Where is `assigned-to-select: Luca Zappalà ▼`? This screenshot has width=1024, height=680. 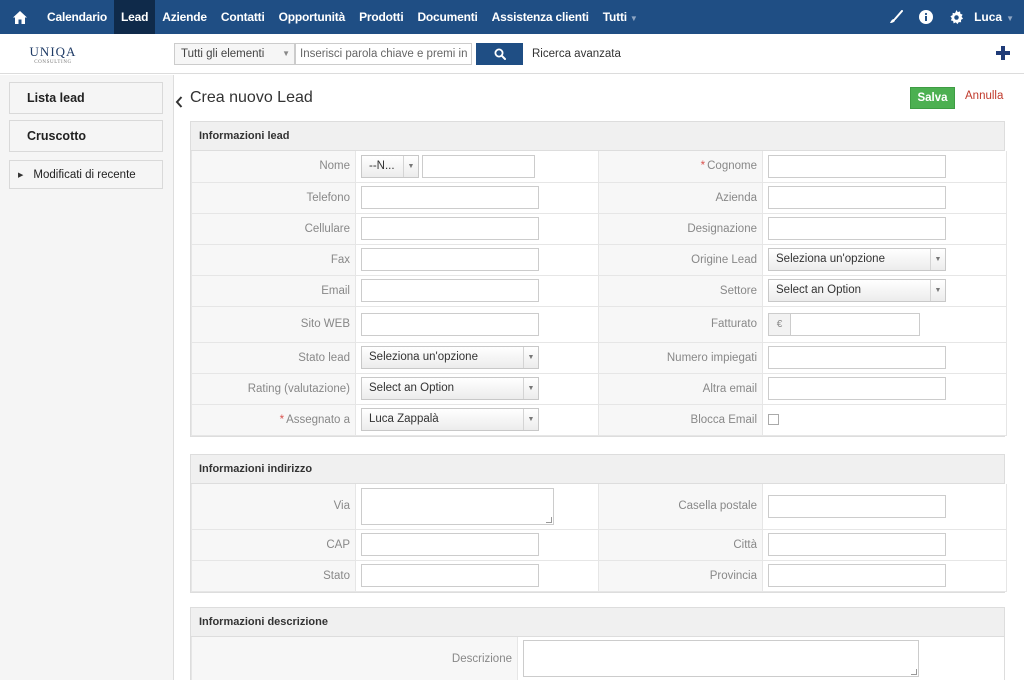
assigned-to-select: Luca Zappalà ▼ is located at coordinates (450, 419).